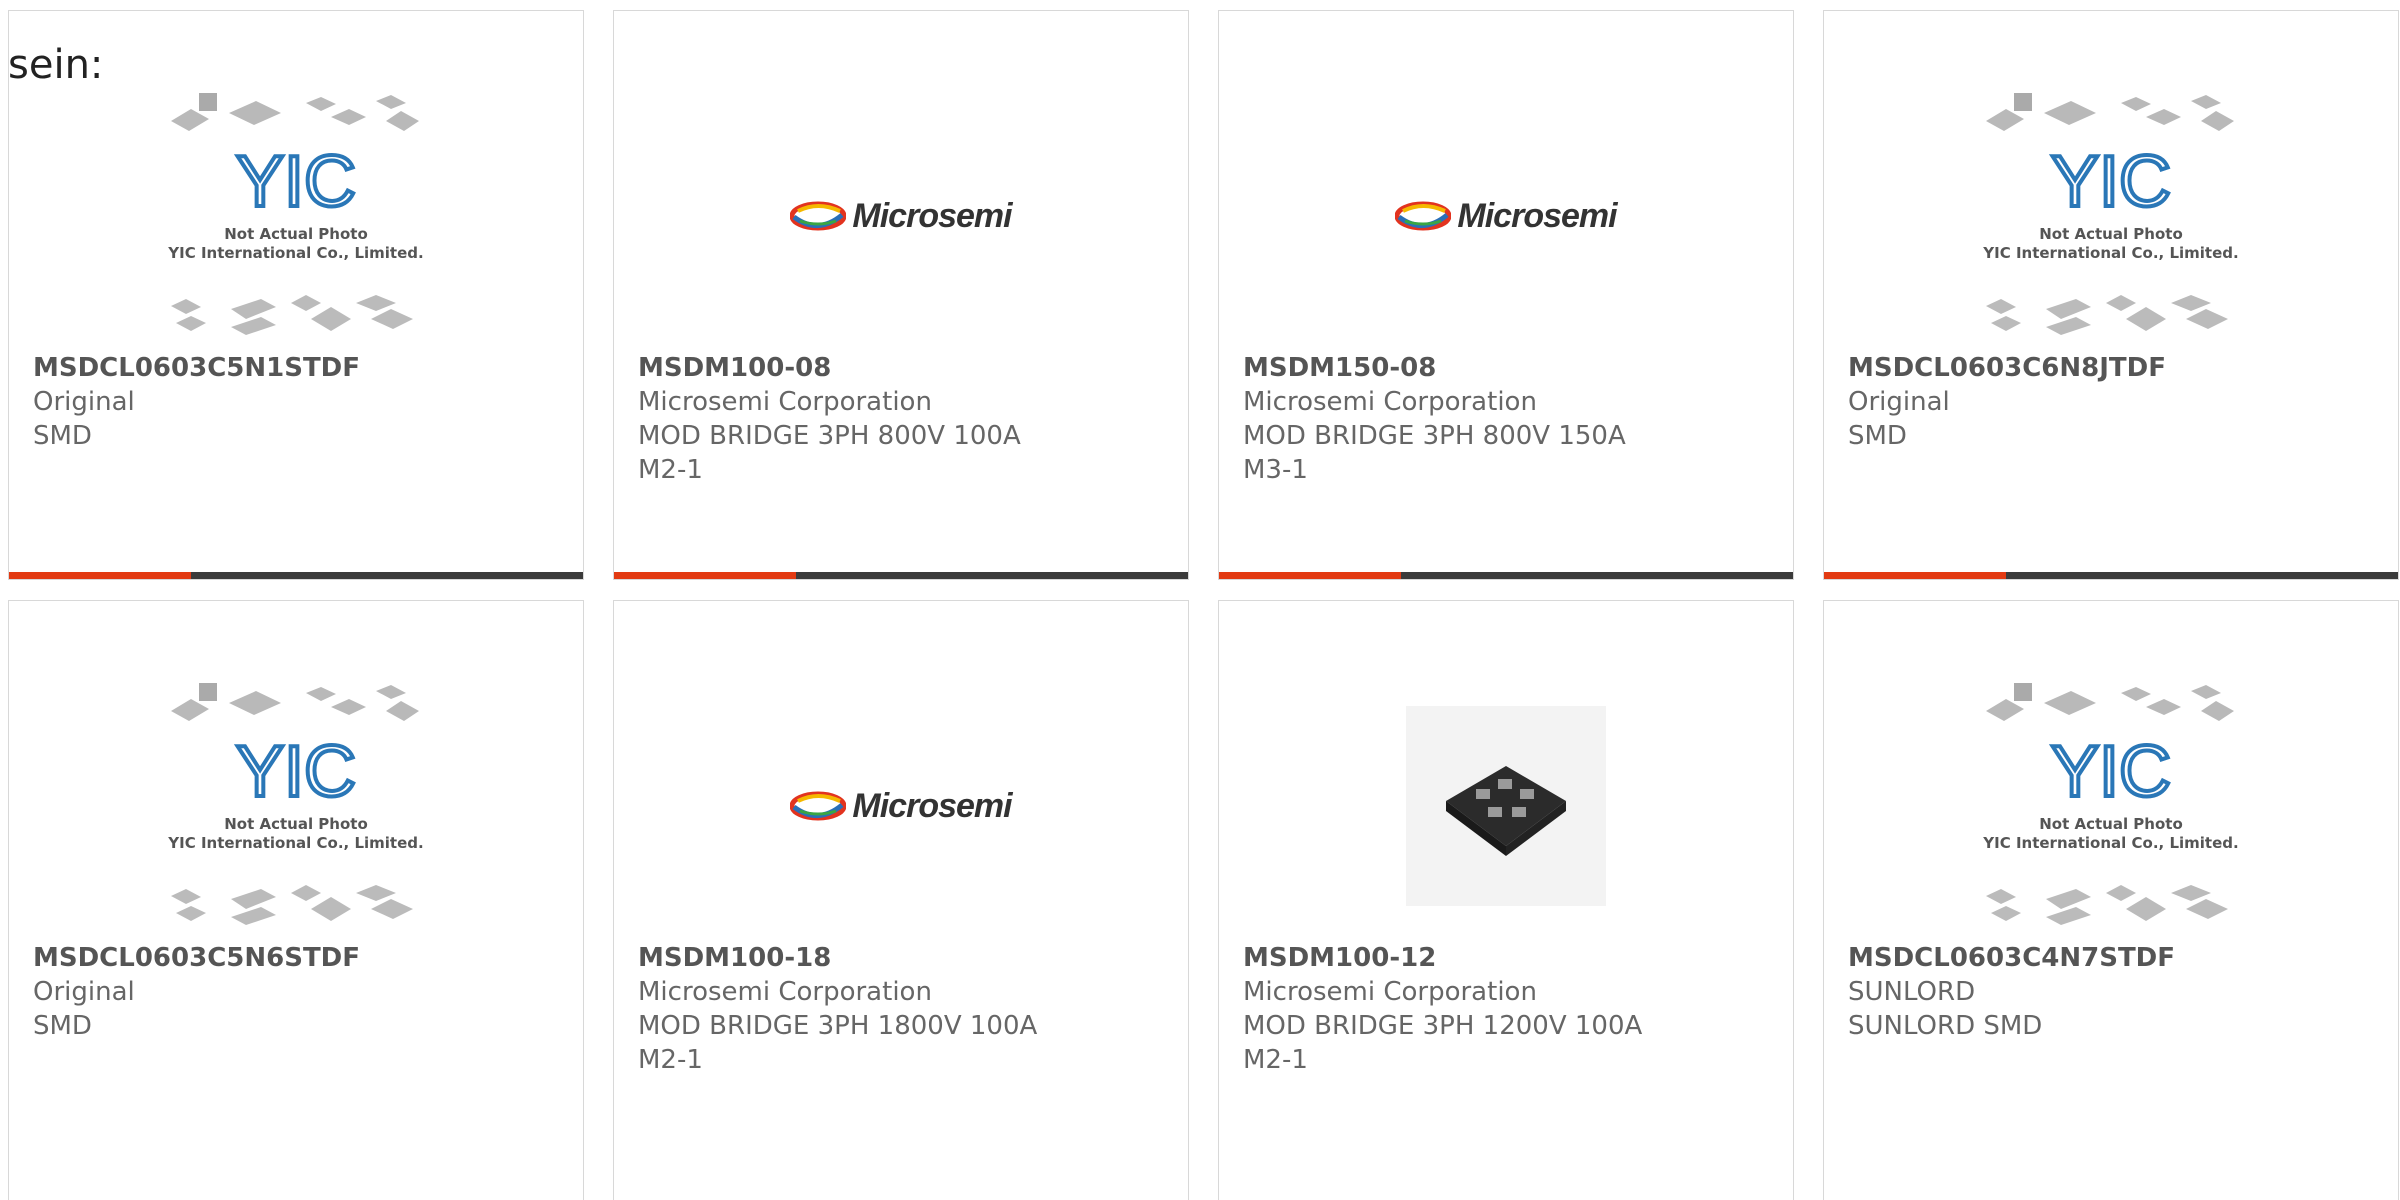 Image resolution: width=2400 pixels, height=1200 pixels. Describe the element at coordinates (908, 368) in the screenshot. I see `part-number: MSDM100-08` at that location.